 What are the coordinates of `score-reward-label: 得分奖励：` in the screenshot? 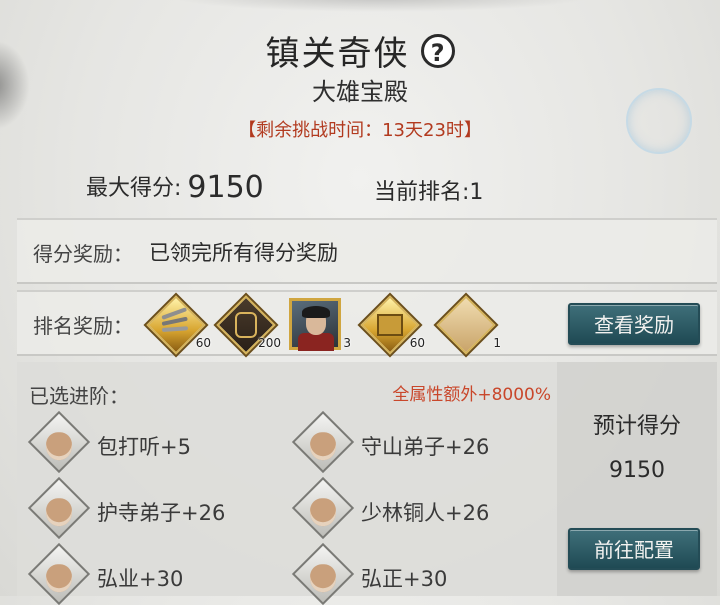 It's located at (83, 254).